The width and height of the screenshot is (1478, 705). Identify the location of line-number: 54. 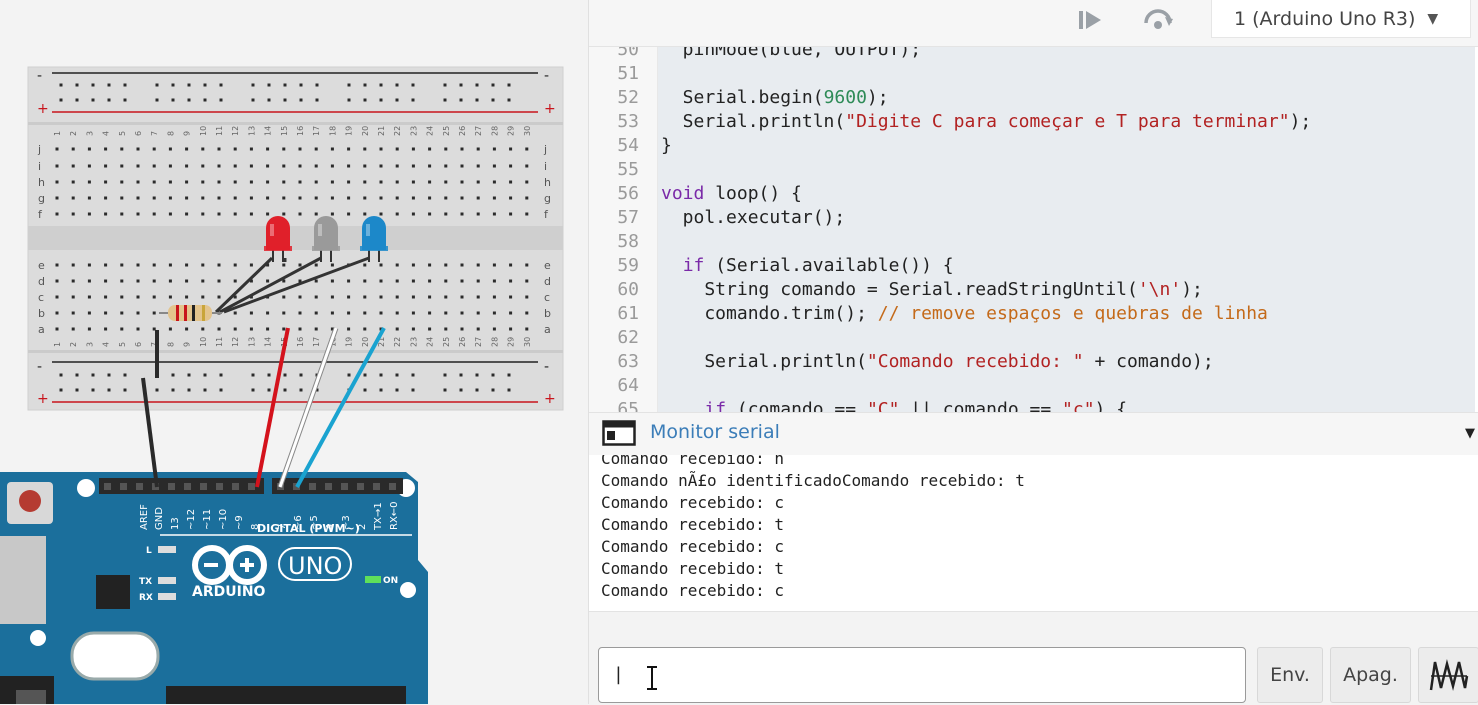
(628, 145).